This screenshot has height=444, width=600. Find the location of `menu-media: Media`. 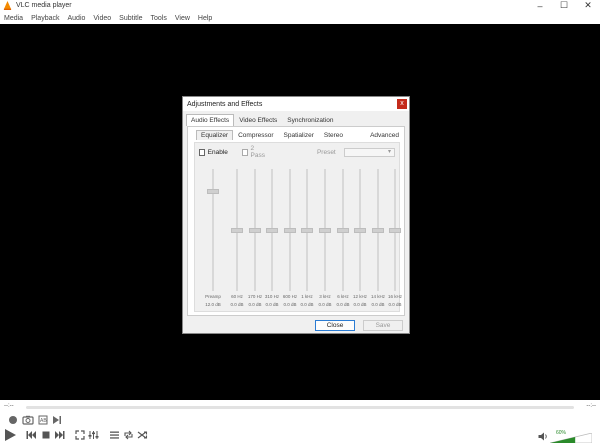

menu-media: Media is located at coordinates (13, 18).